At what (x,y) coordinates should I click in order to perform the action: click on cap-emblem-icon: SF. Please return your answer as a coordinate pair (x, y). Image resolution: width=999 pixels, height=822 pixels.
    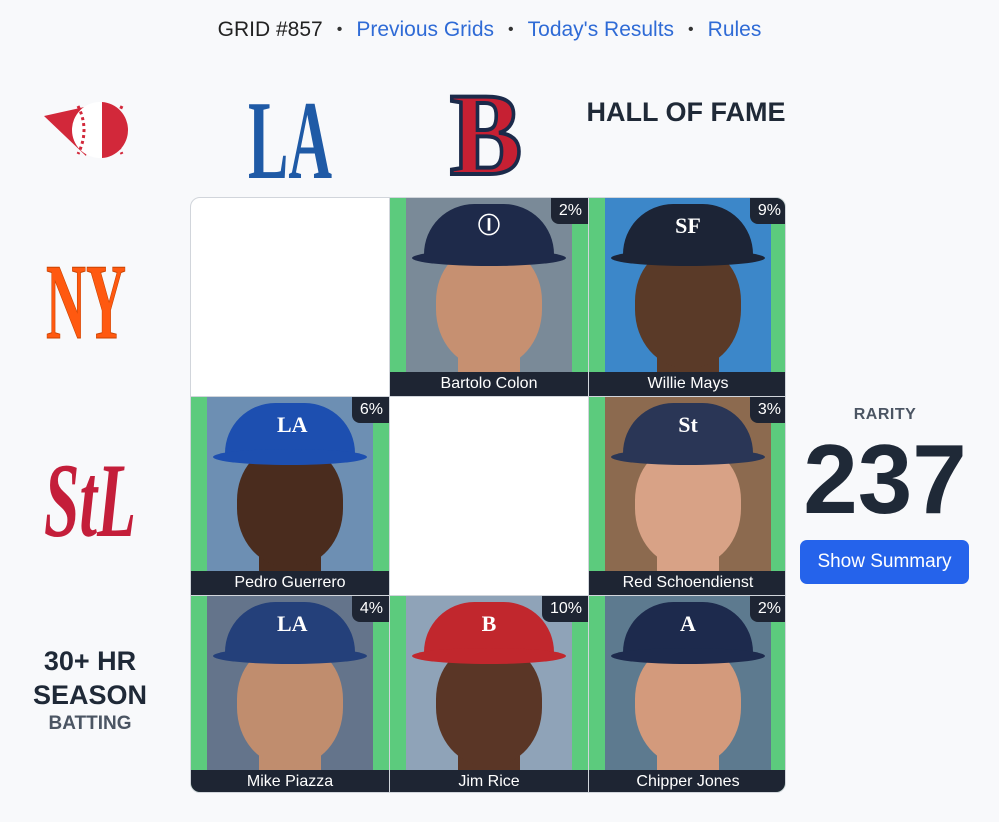
    Looking at the image, I should click on (688, 225).